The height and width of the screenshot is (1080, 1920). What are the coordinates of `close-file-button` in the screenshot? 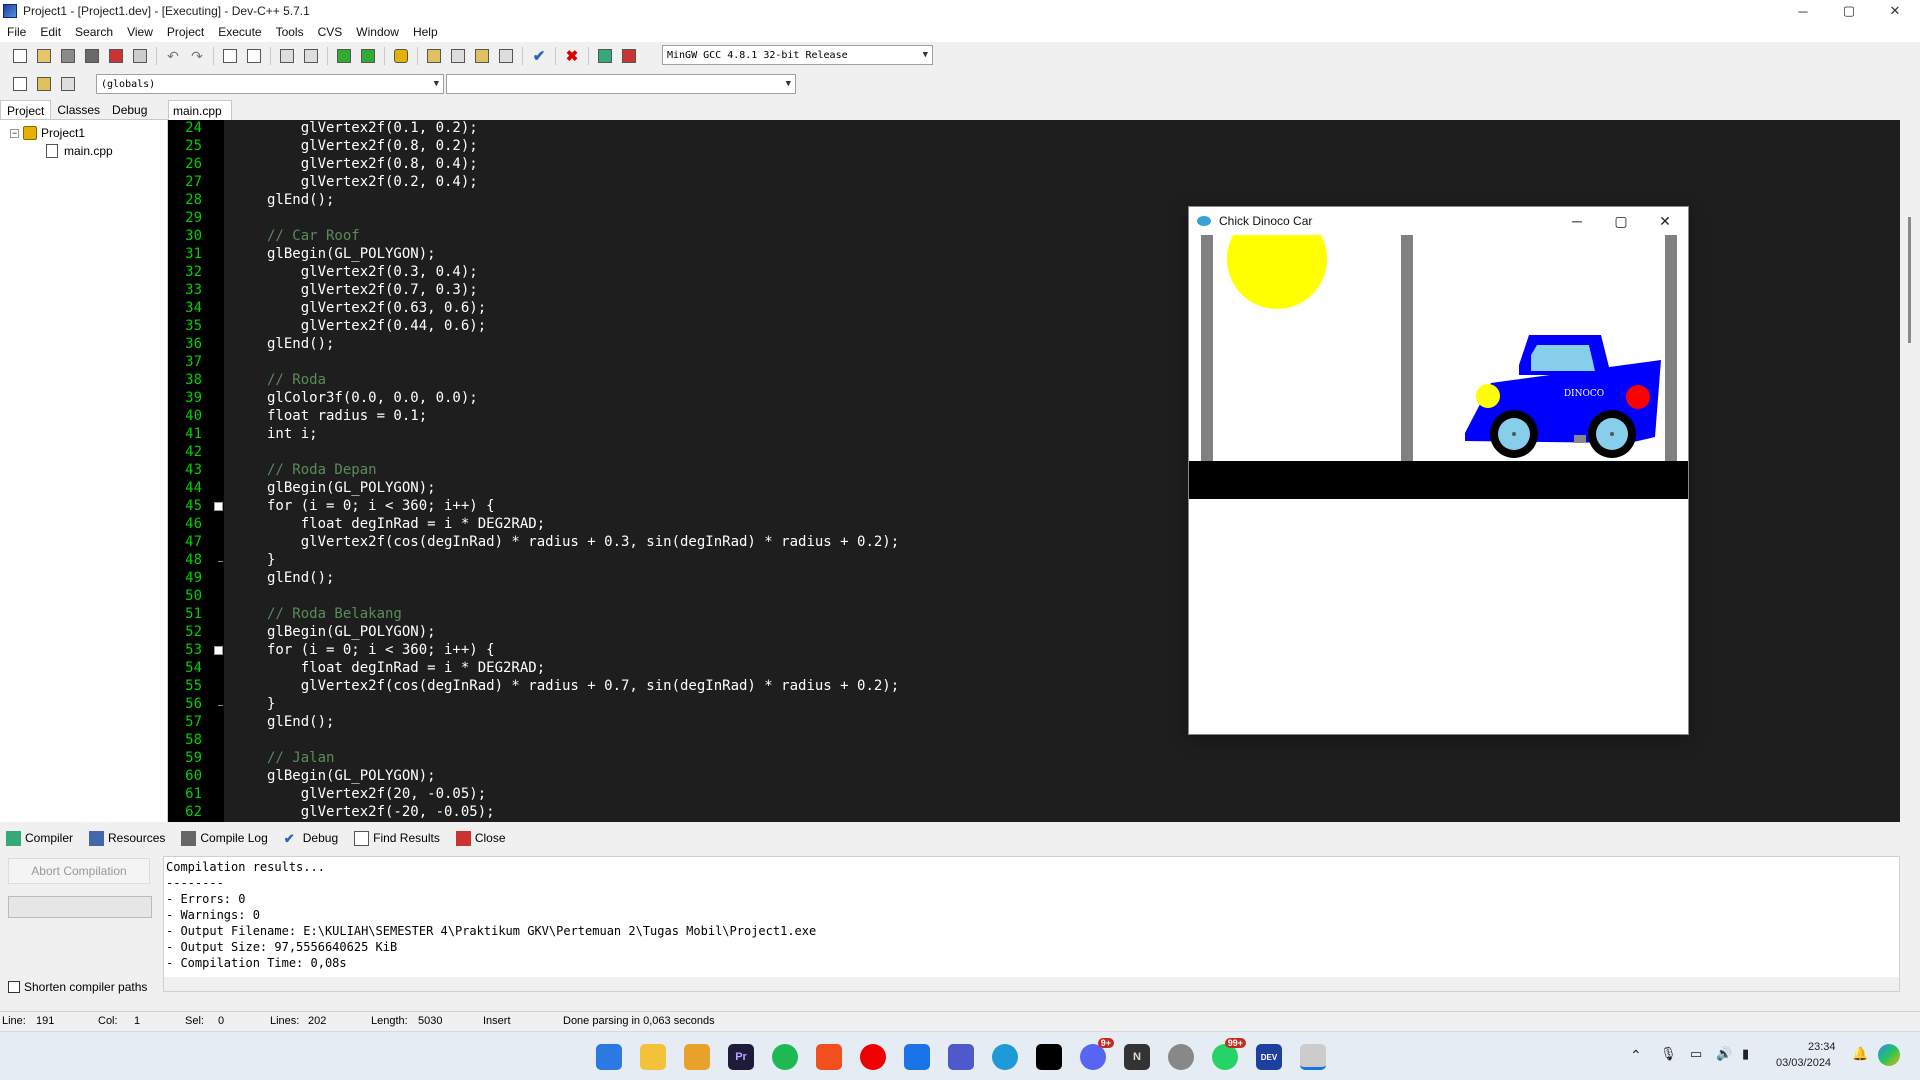 It's located at (116, 56).